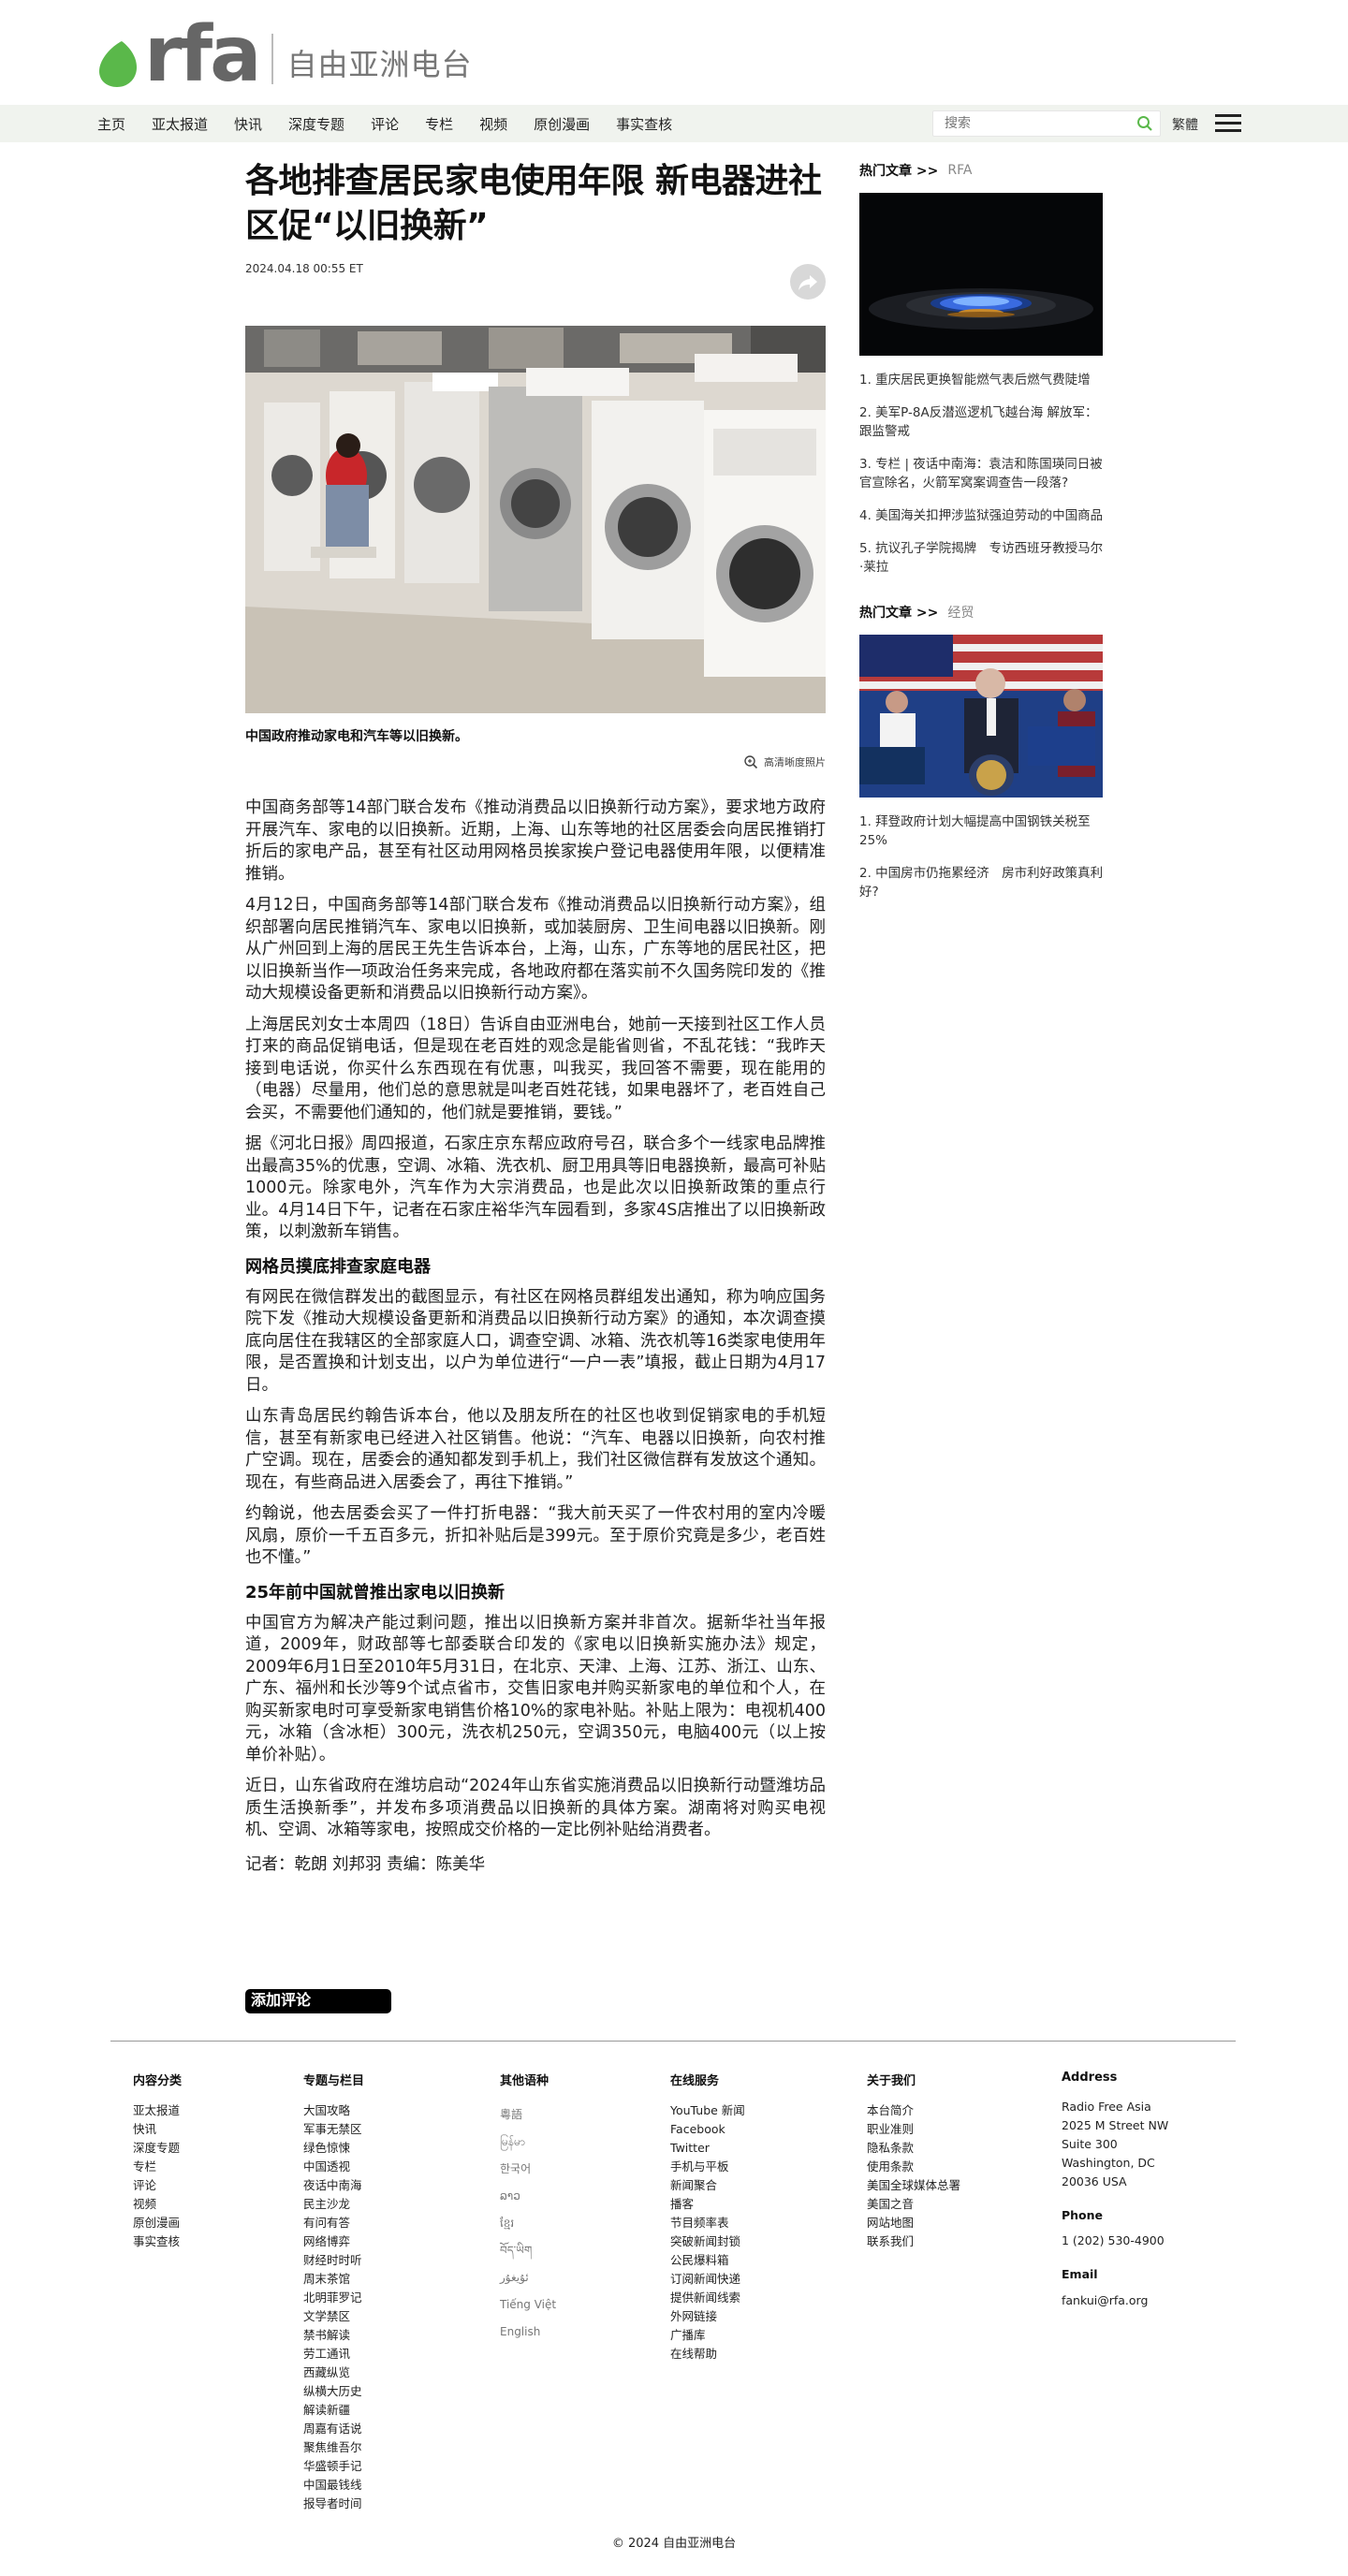 This screenshot has height=2576, width=1348. Describe the element at coordinates (707, 2241) in the screenshot. I see `footer-link: 突破新闻封锁` at that location.